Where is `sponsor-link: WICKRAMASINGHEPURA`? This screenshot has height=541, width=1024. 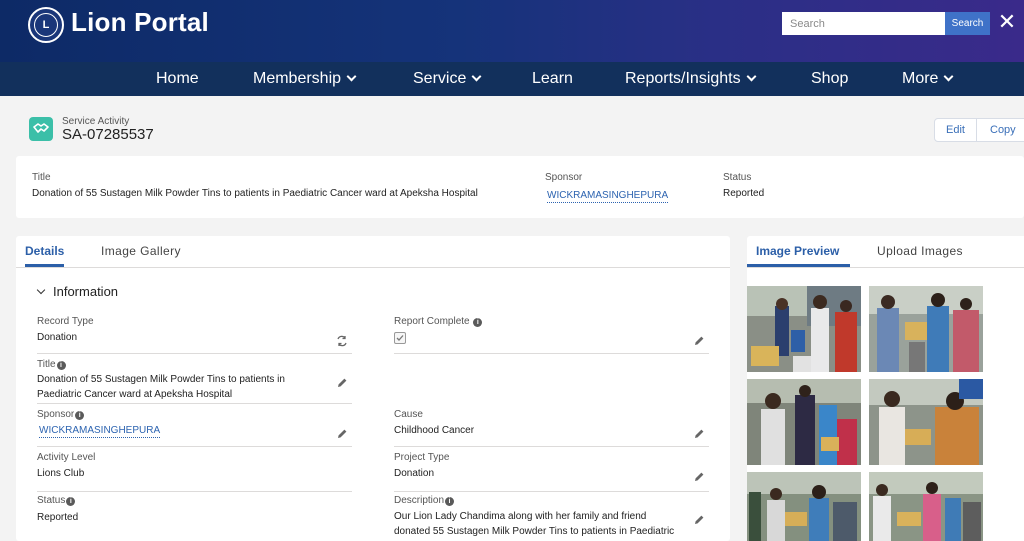 sponsor-link: WICKRAMASINGHEPURA is located at coordinates (100, 431).